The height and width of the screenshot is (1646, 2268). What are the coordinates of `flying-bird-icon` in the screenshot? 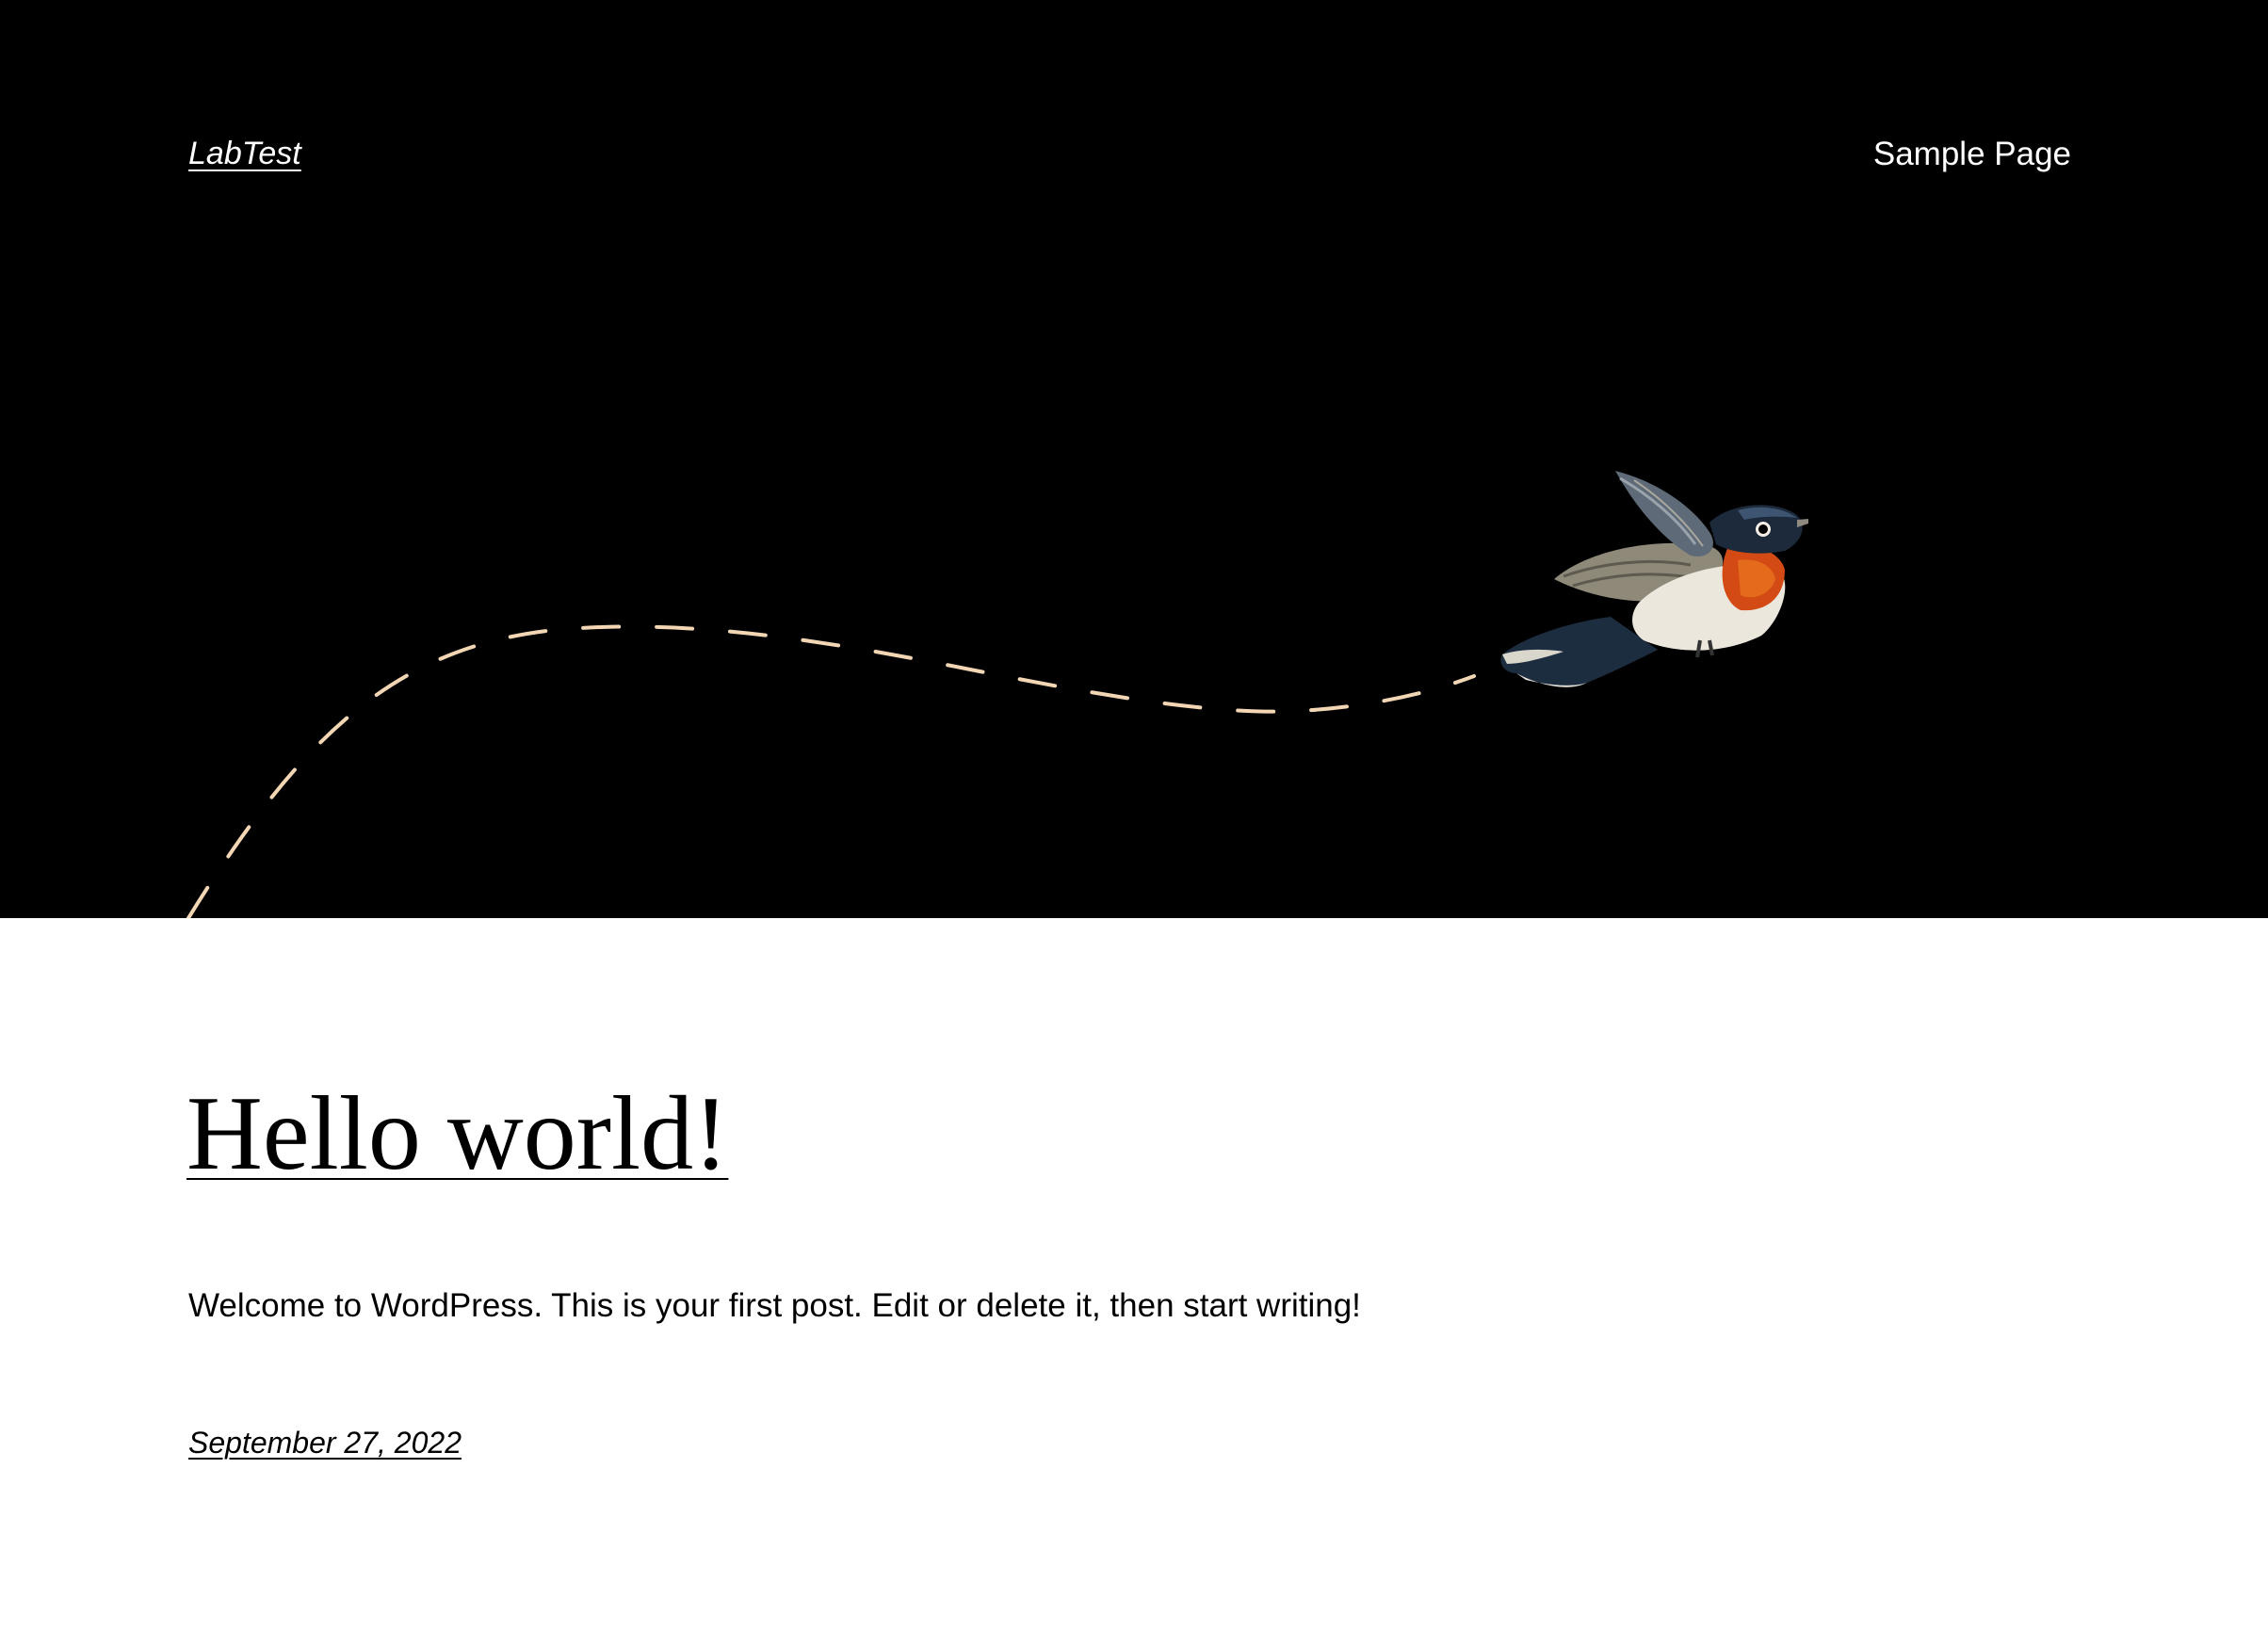 It's located at (1654, 579).